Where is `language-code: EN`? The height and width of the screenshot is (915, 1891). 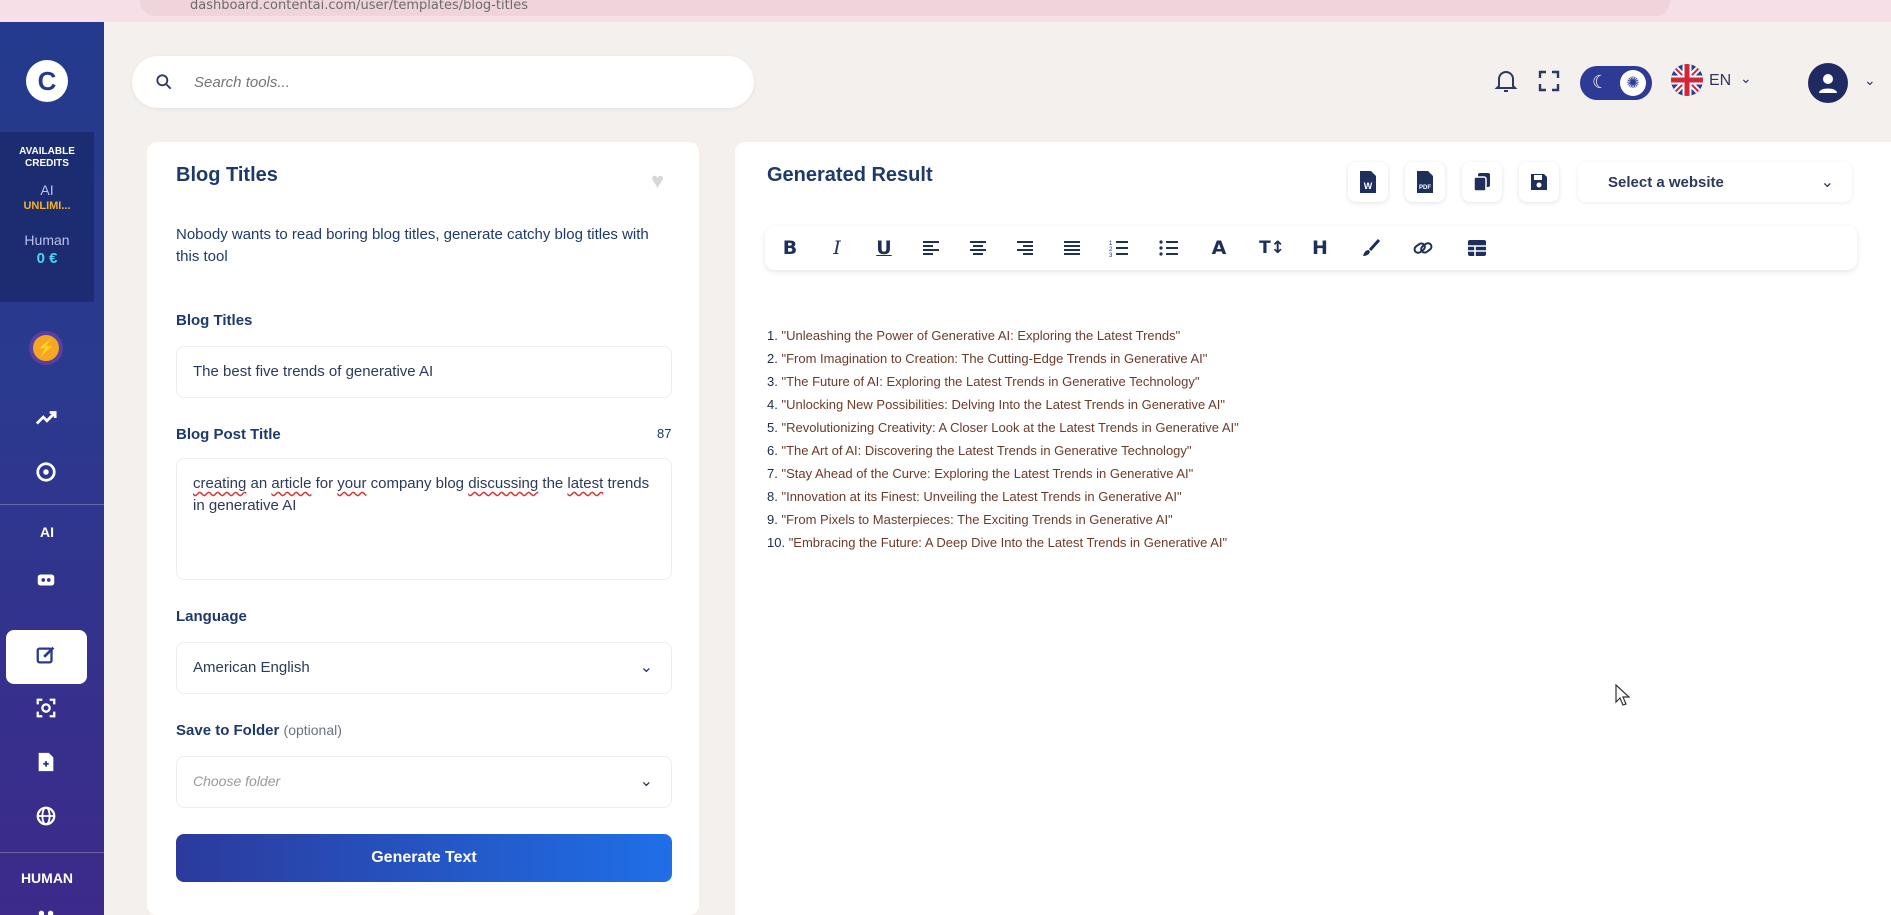 language-code: EN is located at coordinates (1720, 81).